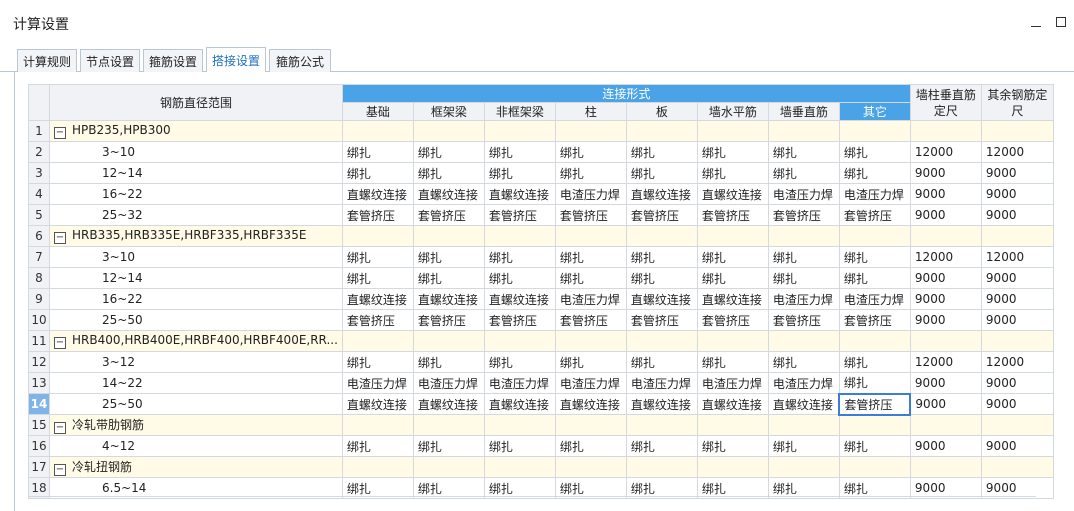  I want to click on row-number: 4, so click(39, 194).